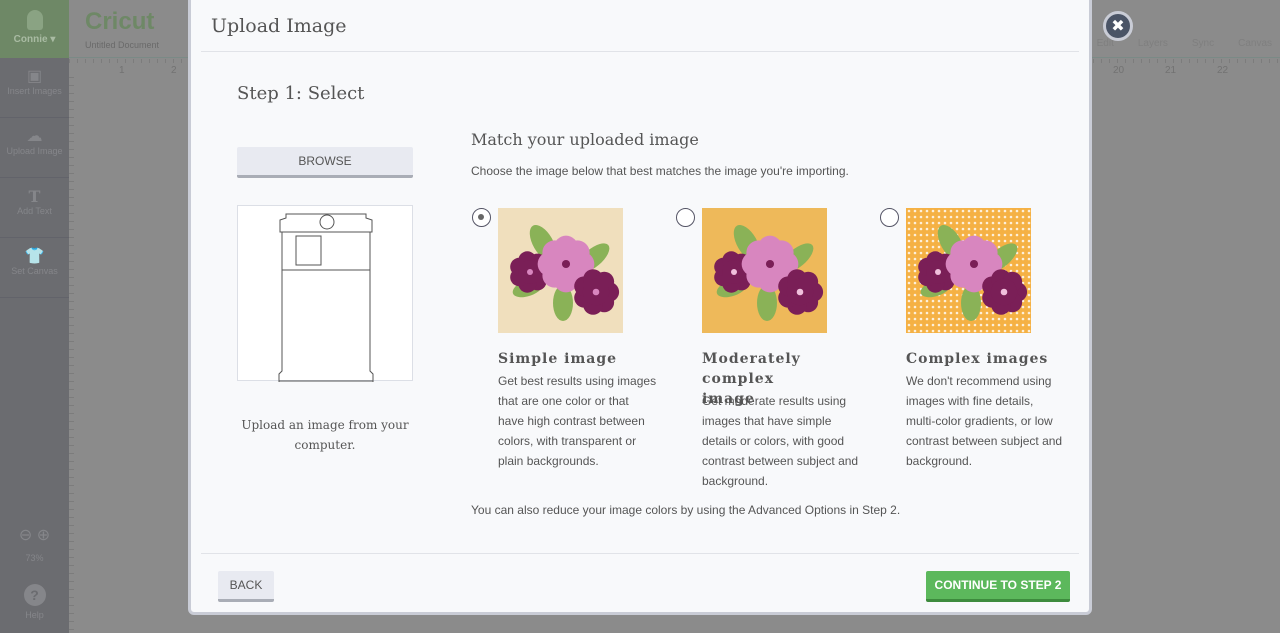 Image resolution: width=1280 pixels, height=633 pixels. I want to click on sync-button: Sync, so click(1203, 43).